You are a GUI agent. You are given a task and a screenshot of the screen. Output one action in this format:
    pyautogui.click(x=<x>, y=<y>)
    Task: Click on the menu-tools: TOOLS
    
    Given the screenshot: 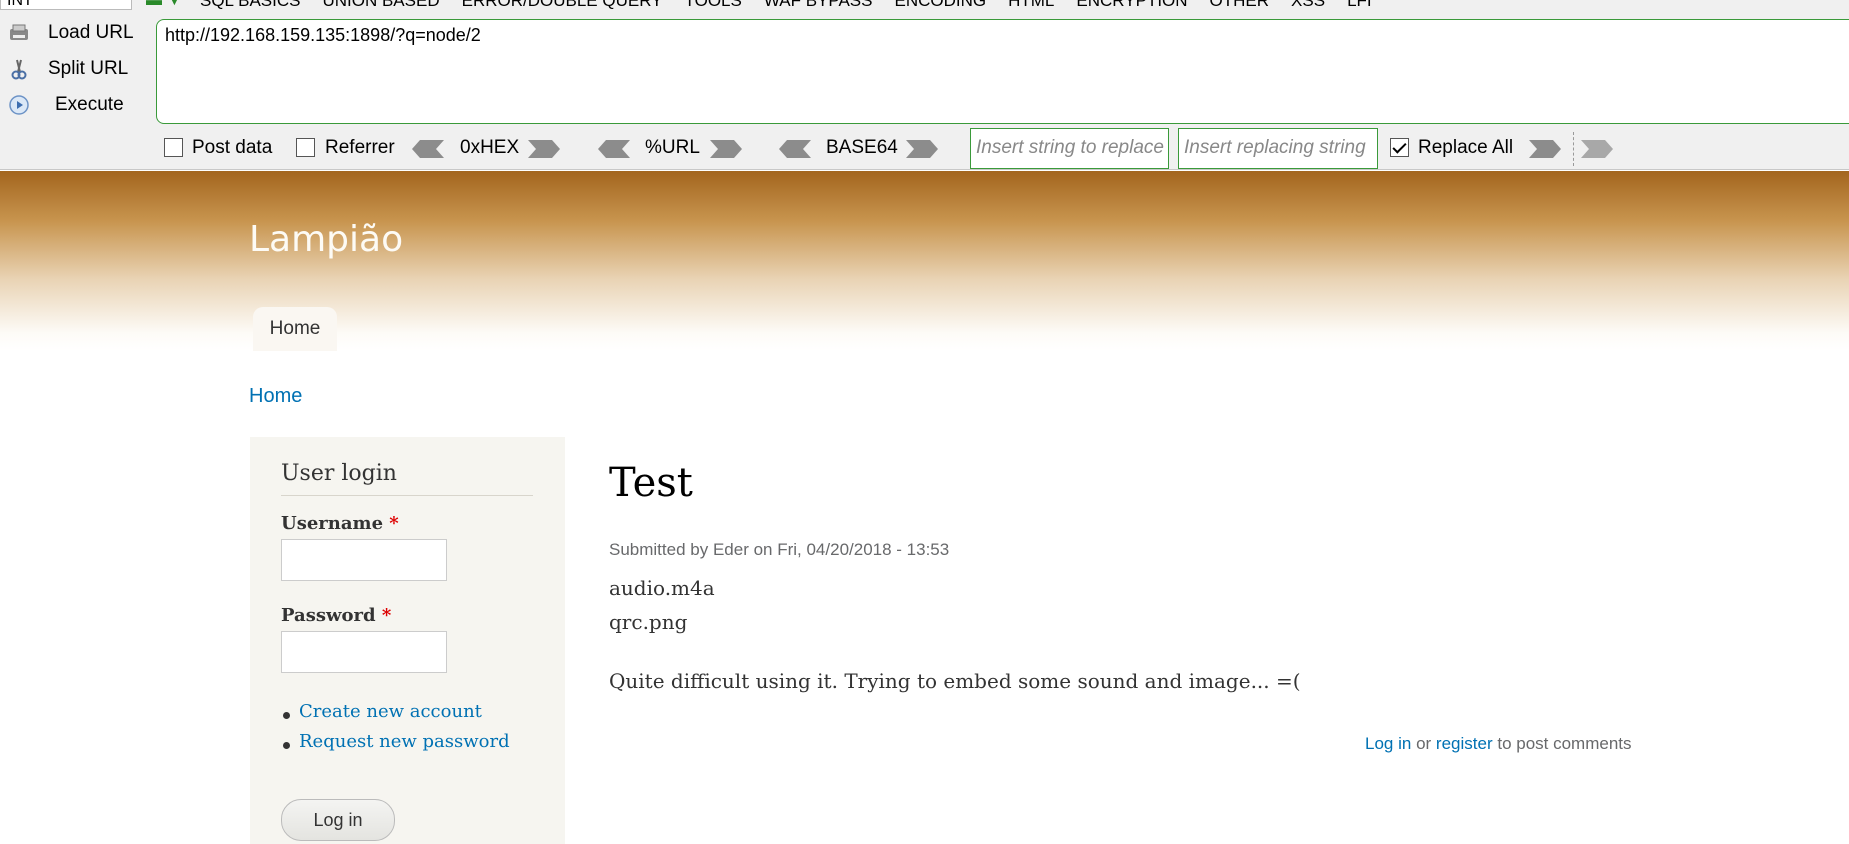 What is the action you would take?
    pyautogui.click(x=713, y=5)
    